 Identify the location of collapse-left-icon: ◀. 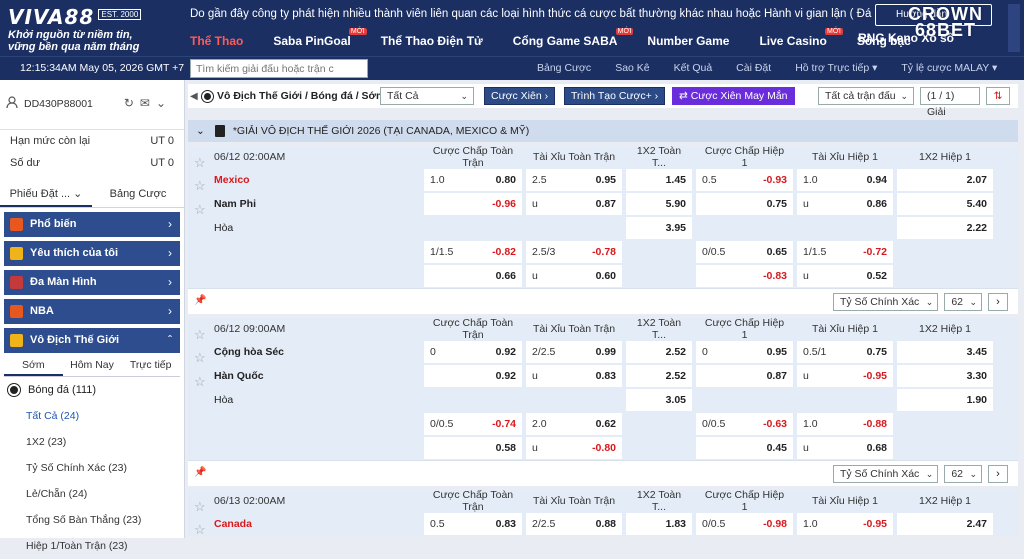
(195, 96).